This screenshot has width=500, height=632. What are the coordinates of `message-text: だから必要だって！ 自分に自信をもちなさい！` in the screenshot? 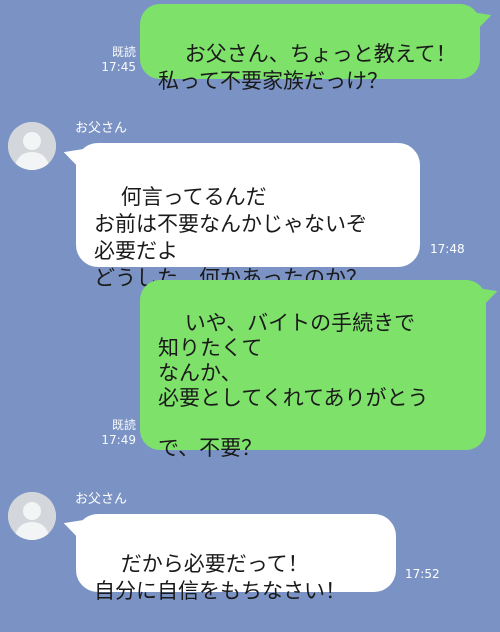 It's located at (220, 577).